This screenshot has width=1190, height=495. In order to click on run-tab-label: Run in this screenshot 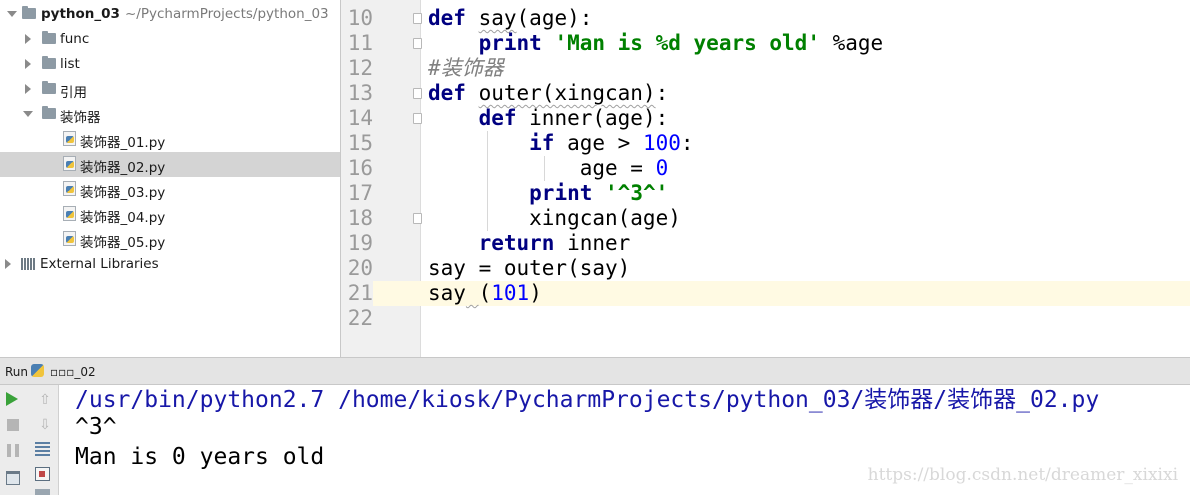, I will do `click(16, 372)`.